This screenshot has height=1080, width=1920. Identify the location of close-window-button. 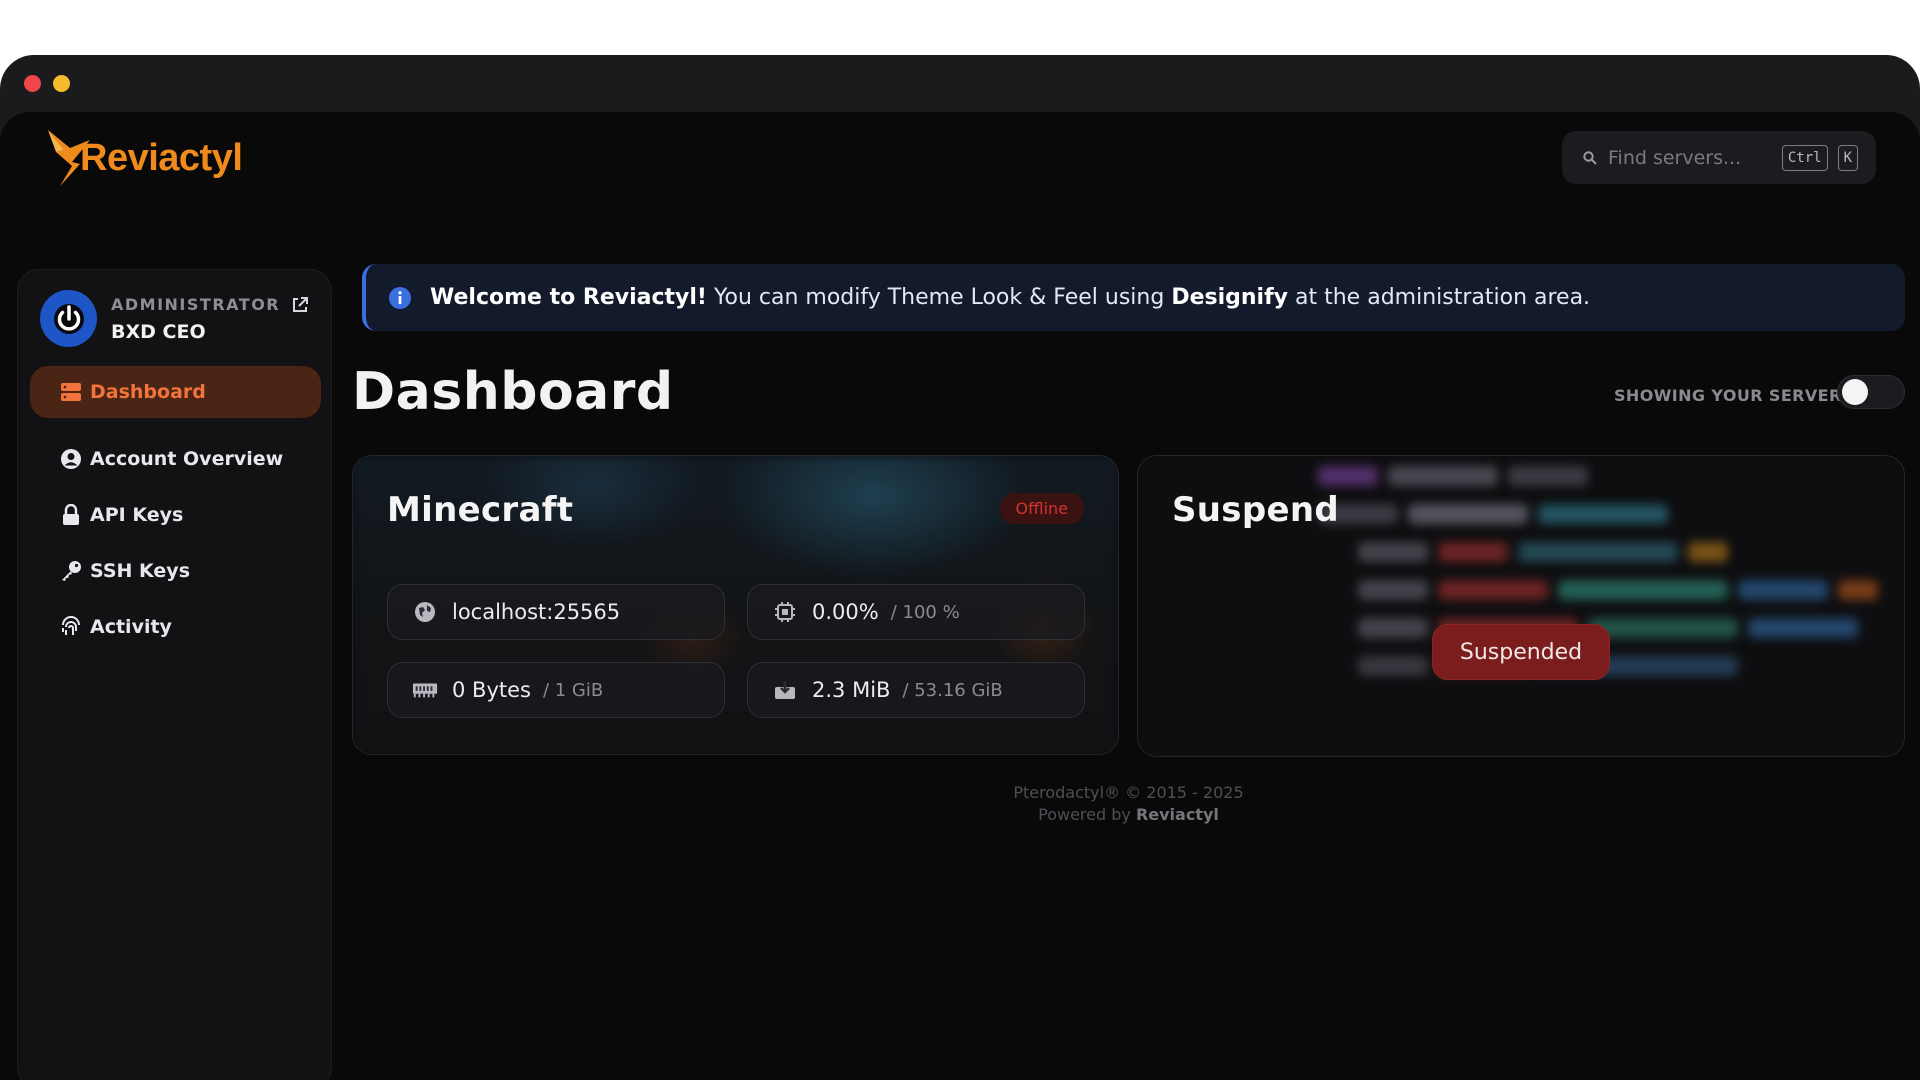
(32, 83).